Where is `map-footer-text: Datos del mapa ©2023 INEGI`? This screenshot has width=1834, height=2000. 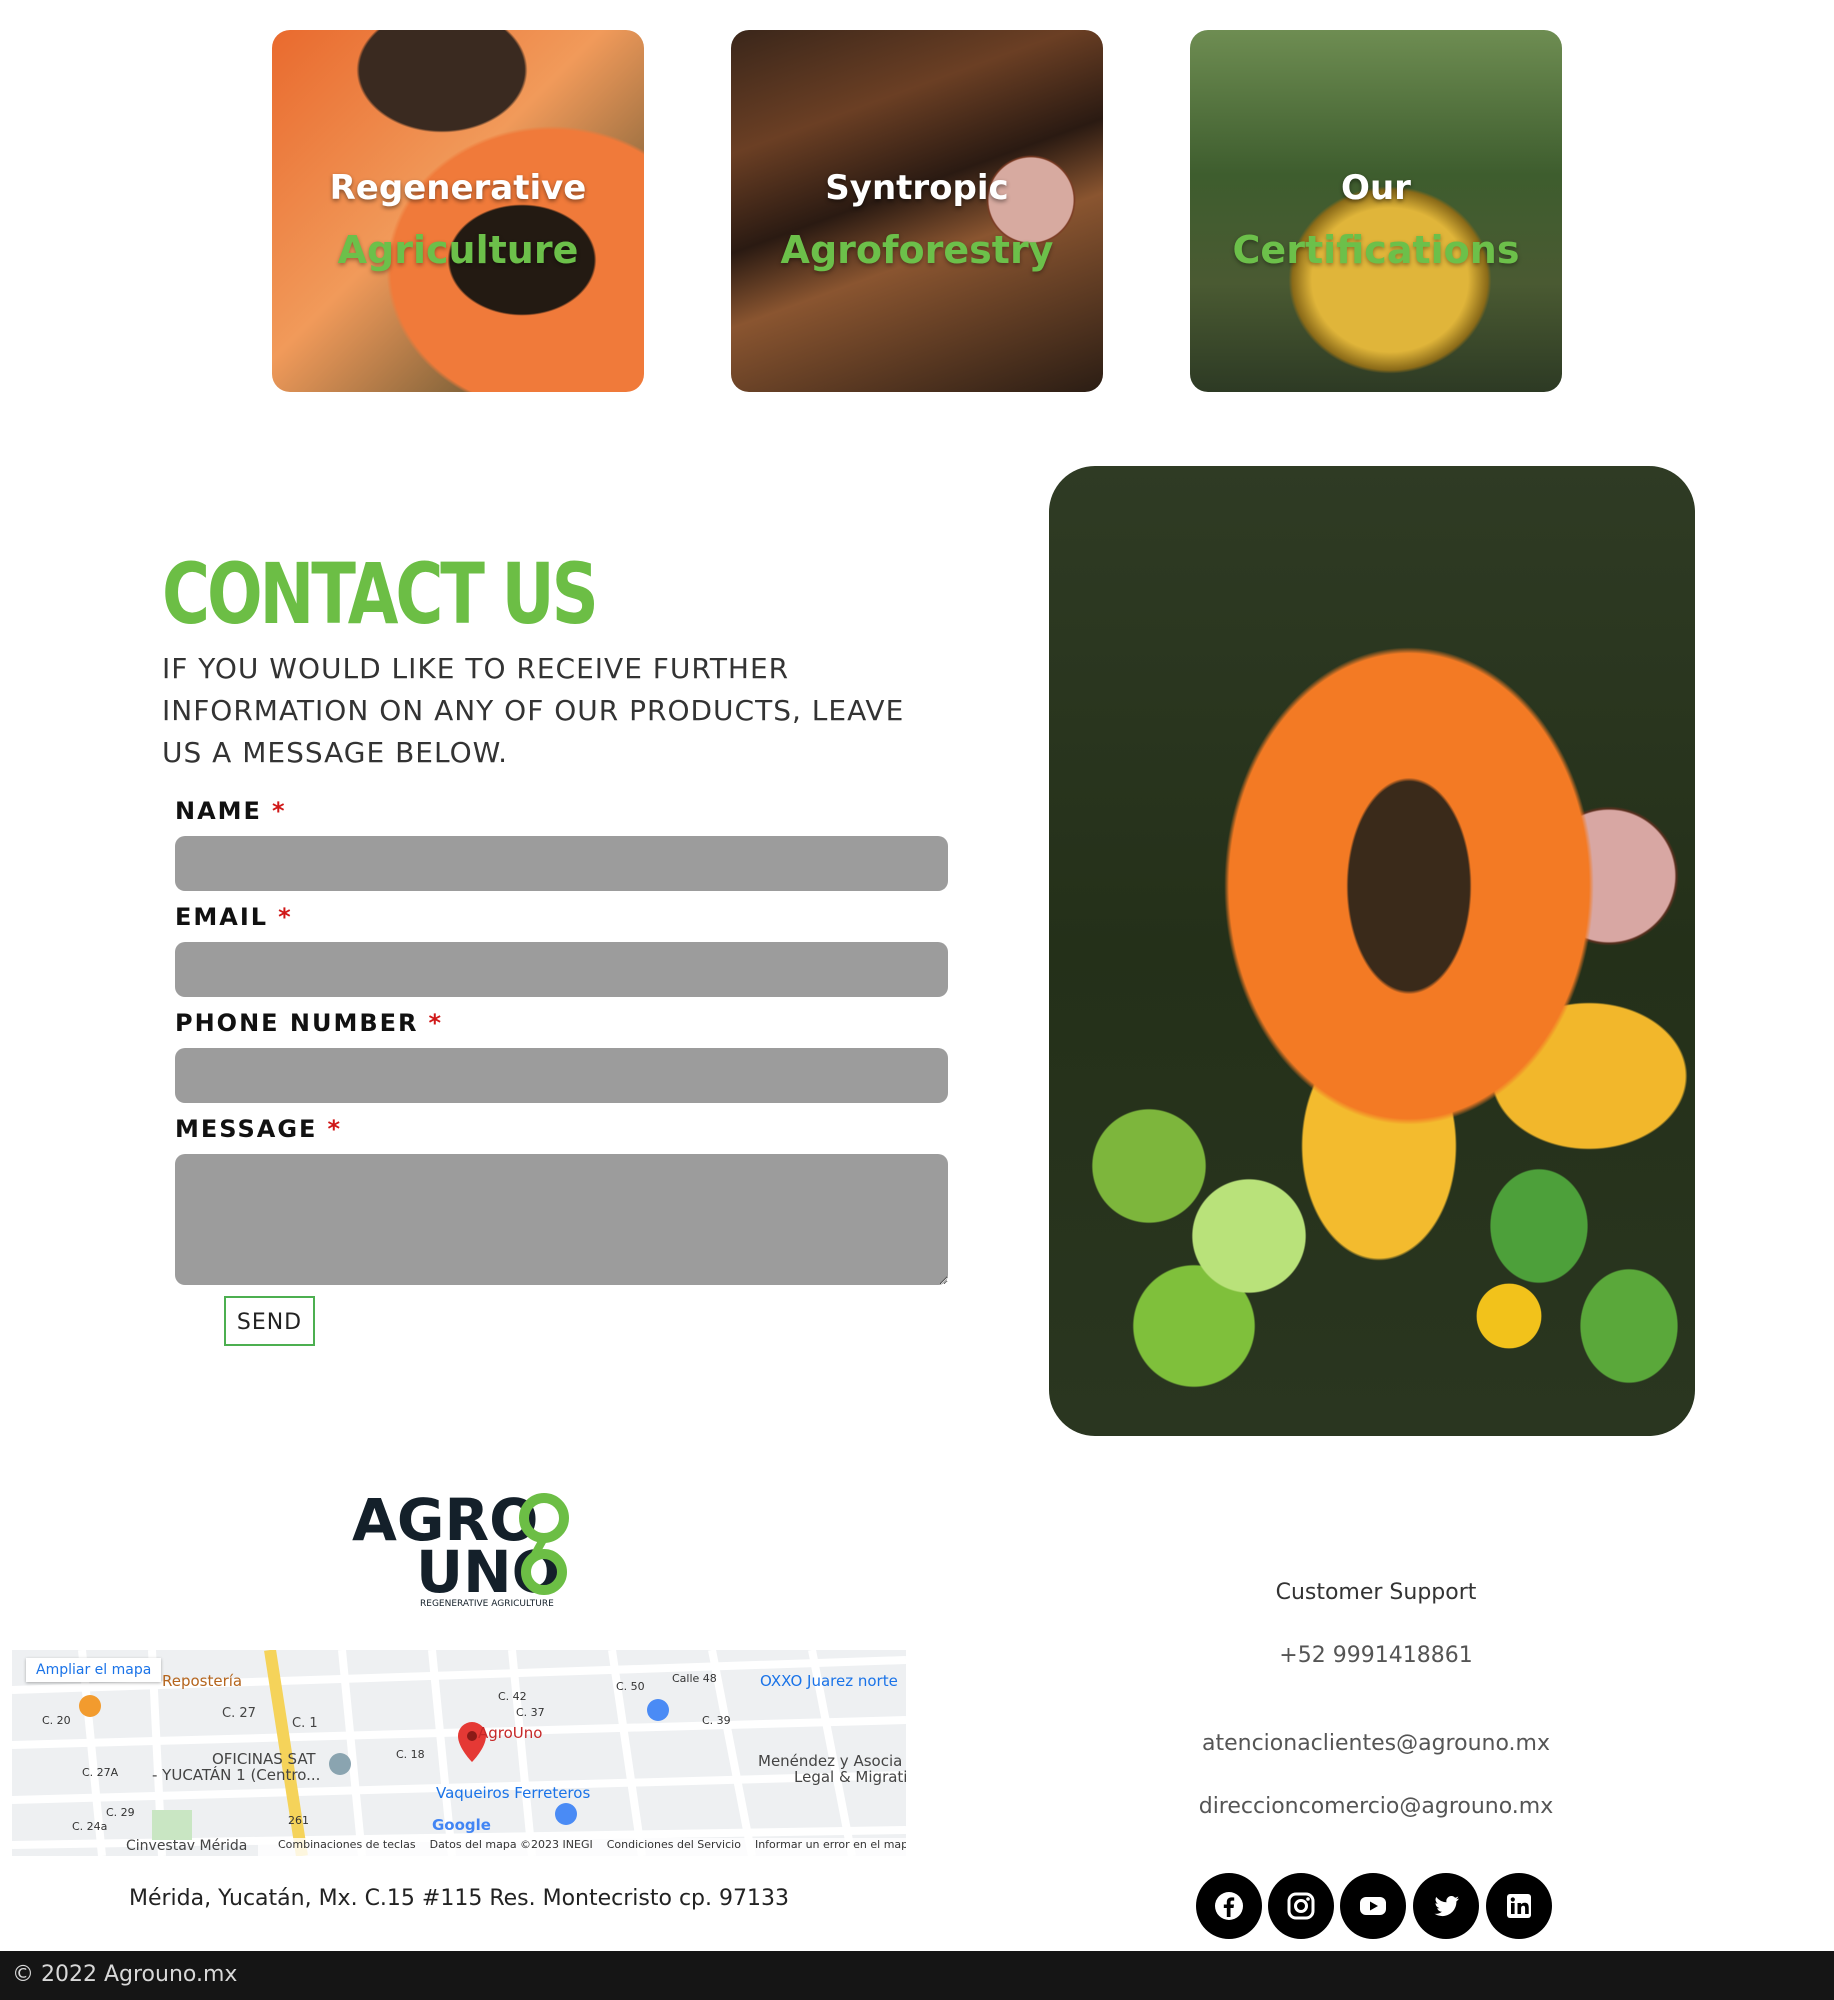
map-footer-text: Datos del mapa ©2023 INEGI is located at coordinates (511, 1844).